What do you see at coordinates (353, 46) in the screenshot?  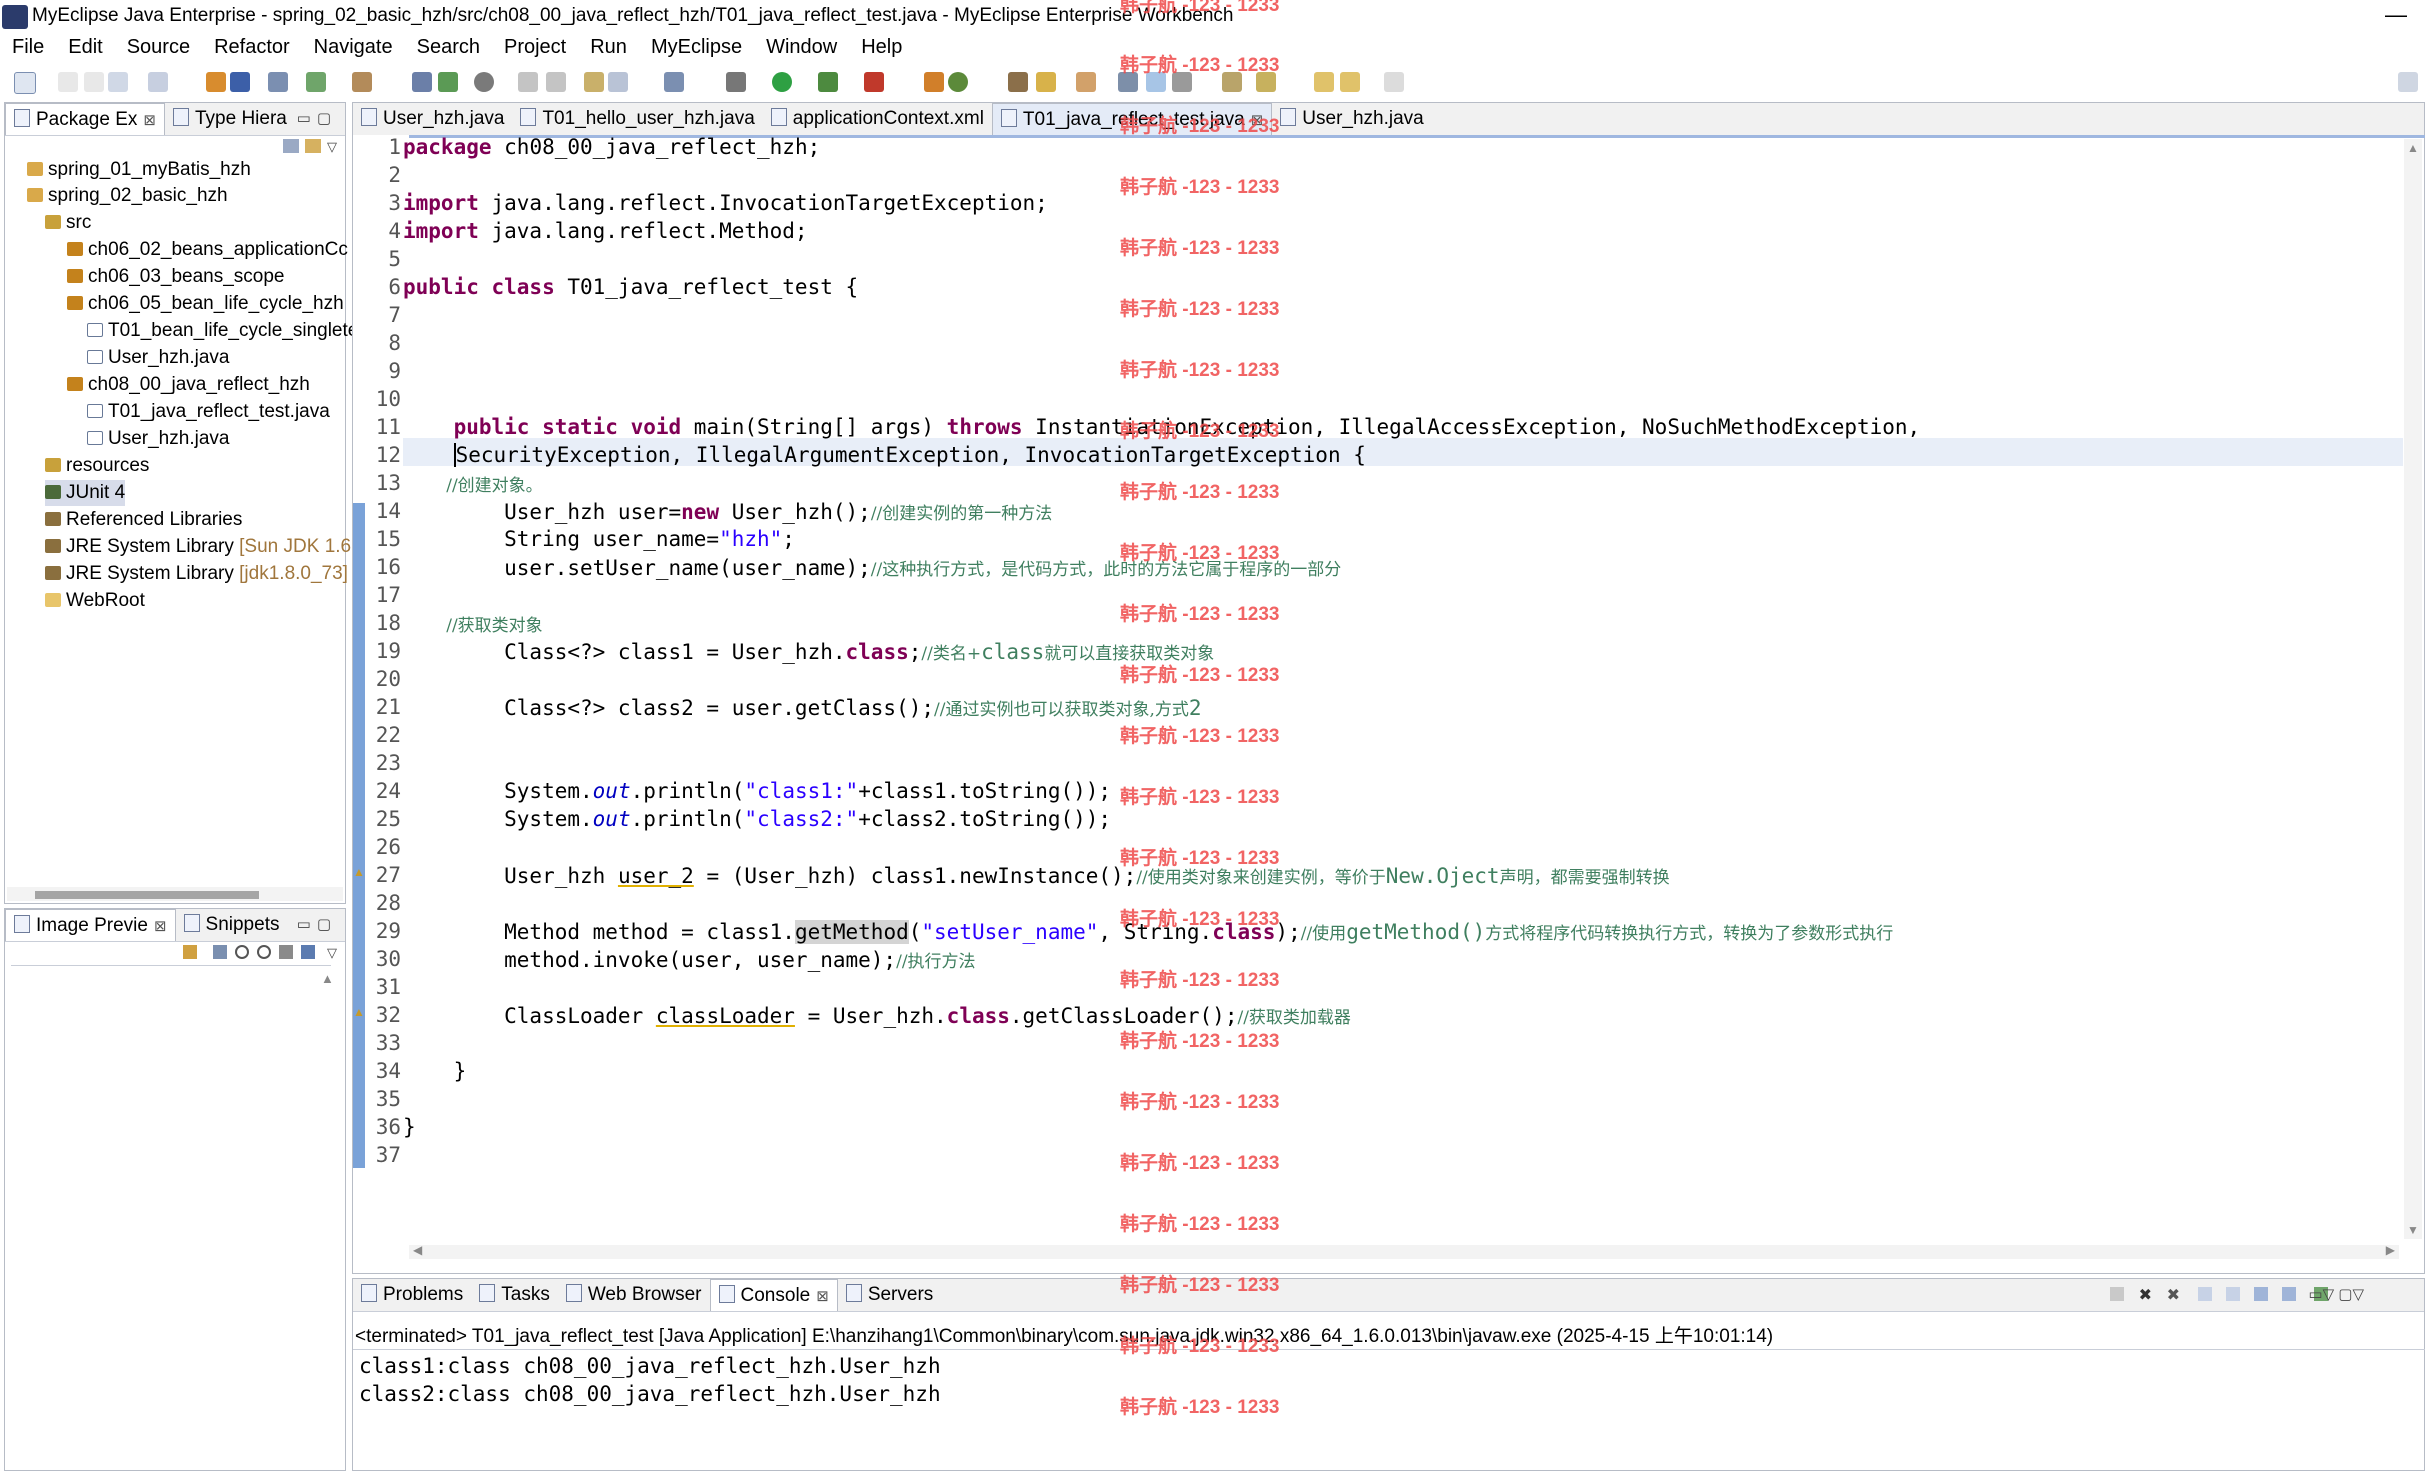 I see `menu-navigate: Navigate` at bounding box center [353, 46].